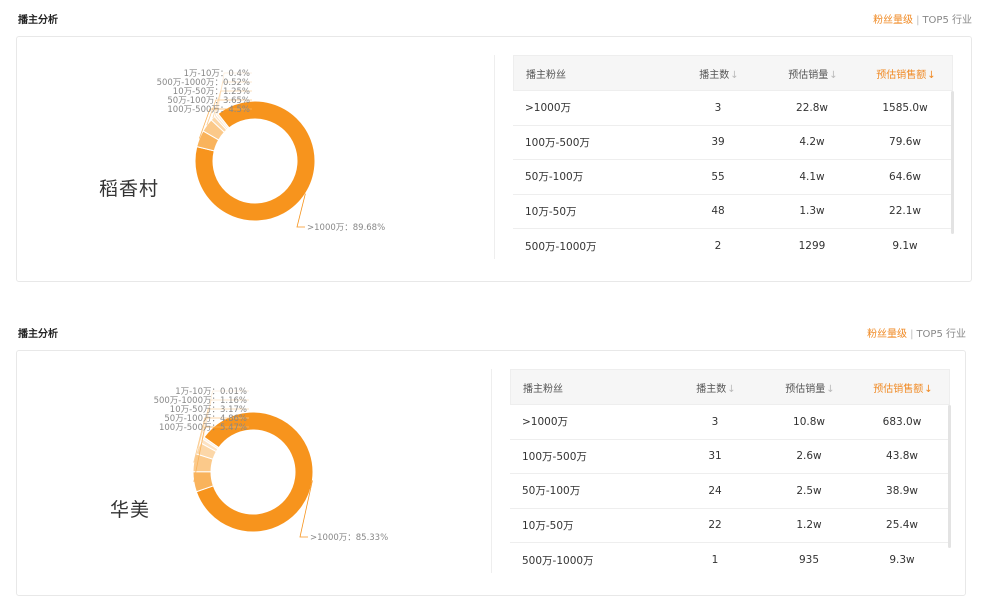 This screenshot has height=609, width=989. I want to click on cell-count: 39, so click(718, 142).